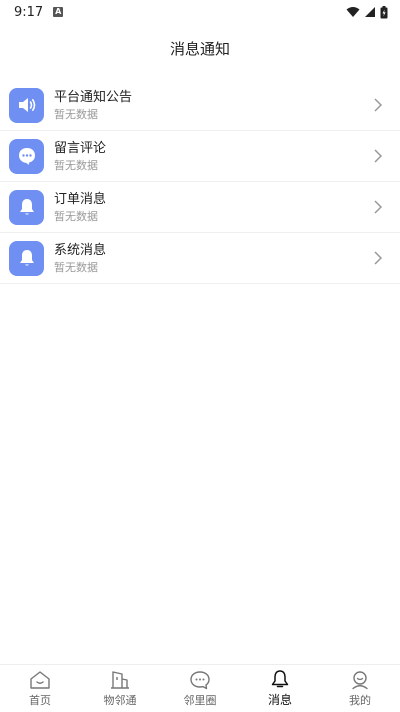  Describe the element at coordinates (26, 156) in the screenshot. I see `chat-bubble-icon` at that location.